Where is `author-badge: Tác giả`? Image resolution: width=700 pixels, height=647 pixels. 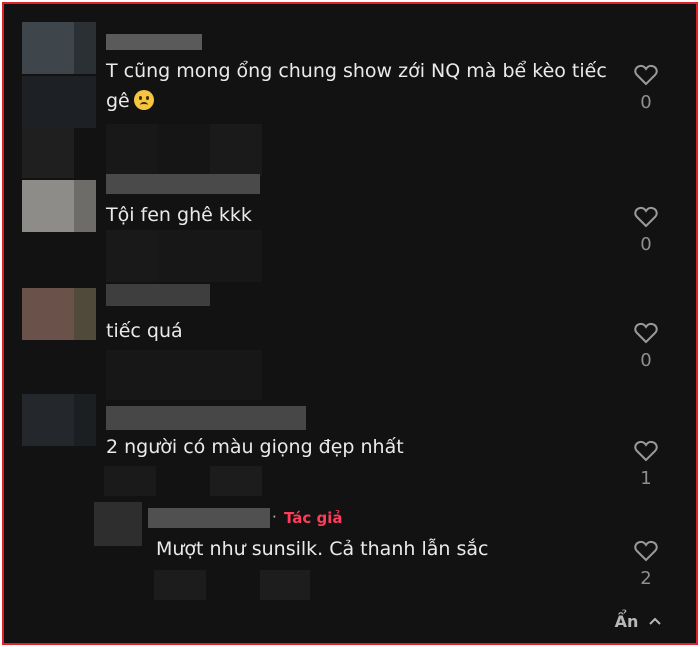
author-badge: Tác giả is located at coordinates (313, 518).